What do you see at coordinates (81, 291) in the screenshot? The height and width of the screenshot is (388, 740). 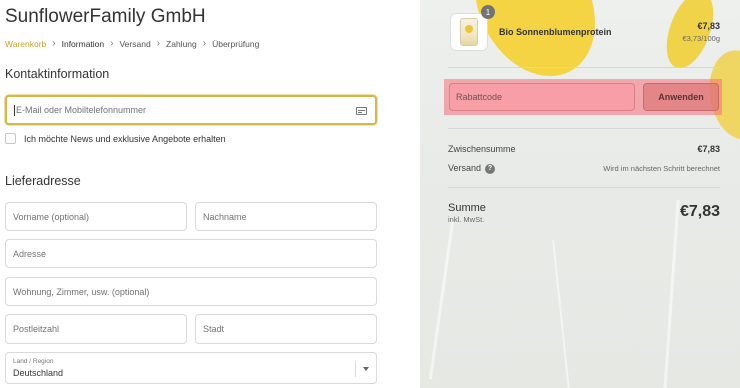 I see `apartment-placeholder: Wohnung, Zimmer, usw. (optional)` at bounding box center [81, 291].